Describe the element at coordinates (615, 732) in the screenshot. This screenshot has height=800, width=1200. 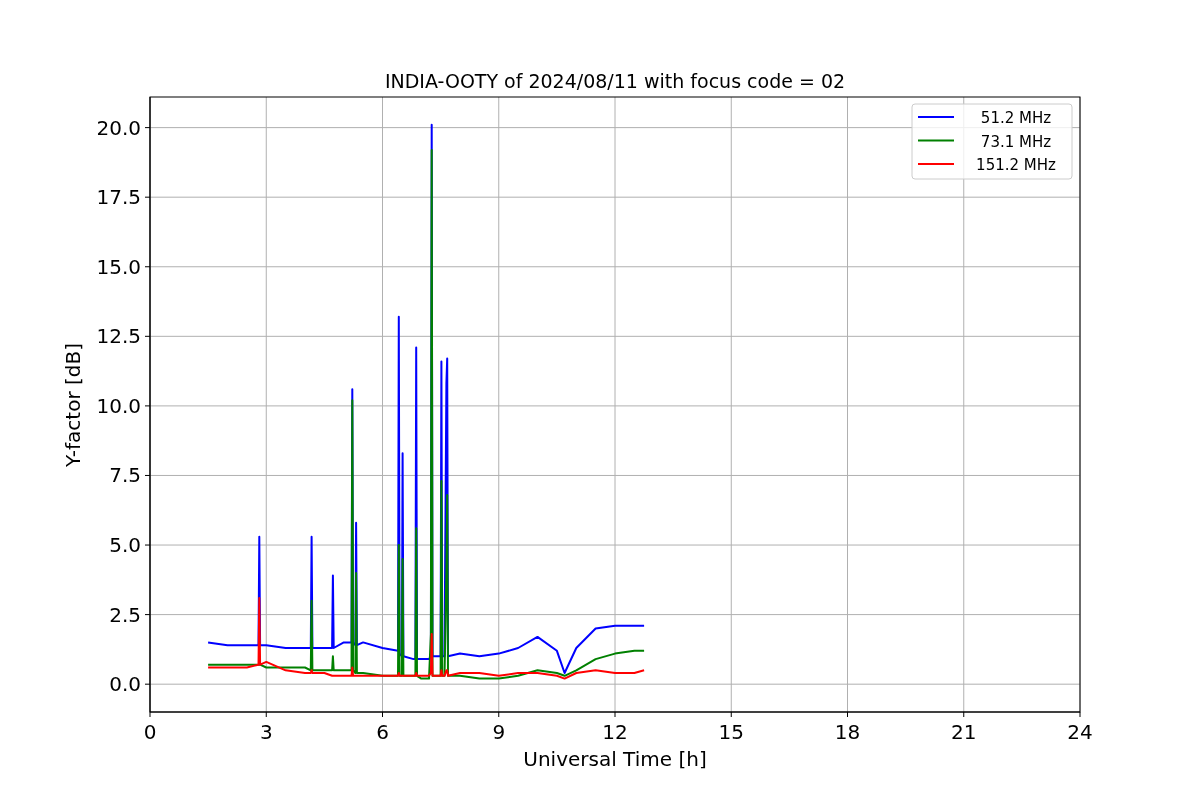
I see `x-tick-label: 12` at that location.